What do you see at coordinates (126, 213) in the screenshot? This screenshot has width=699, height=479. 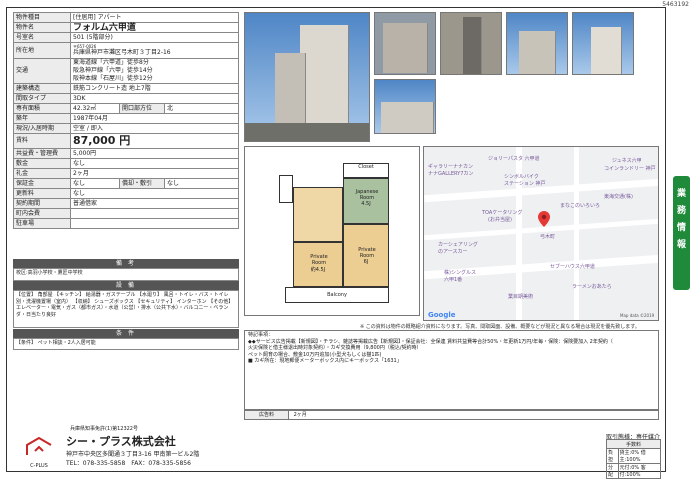 I see `table-row: 町内会費` at bounding box center [126, 213].